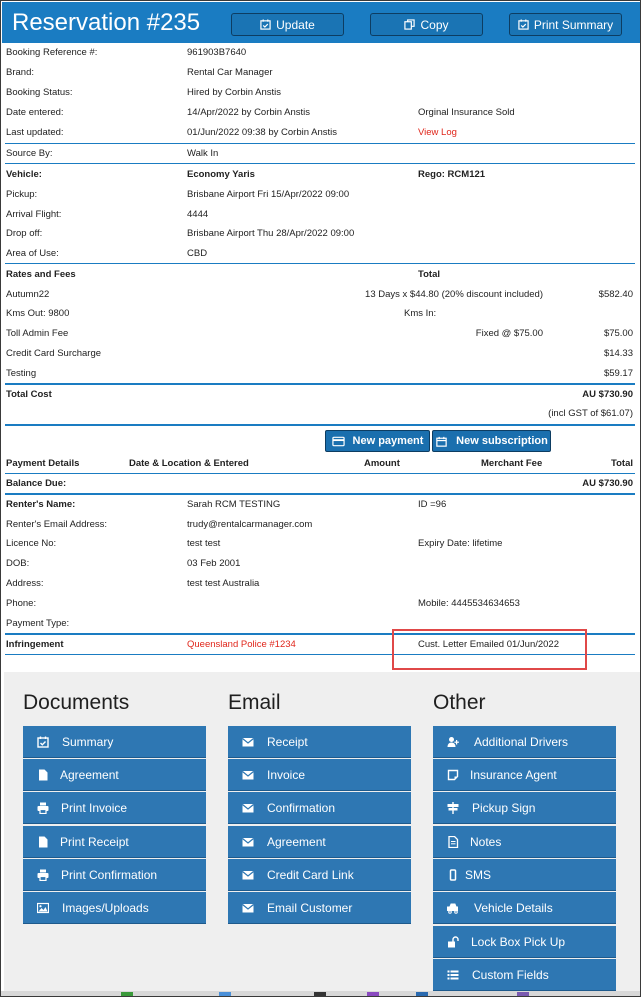 The height and width of the screenshot is (997, 641). I want to click on kms-in: Kms In:, so click(420, 313).